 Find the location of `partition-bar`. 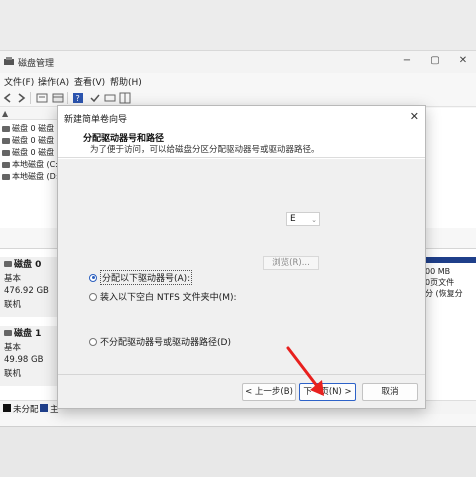

partition-bar is located at coordinates (449, 260).